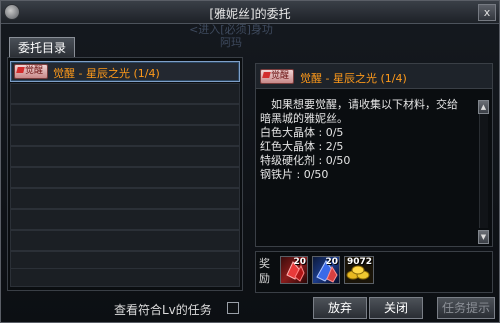  What do you see at coordinates (163, 310) in the screenshot?
I see `level-filter-label: 查看符合Lv的任务` at bounding box center [163, 310].